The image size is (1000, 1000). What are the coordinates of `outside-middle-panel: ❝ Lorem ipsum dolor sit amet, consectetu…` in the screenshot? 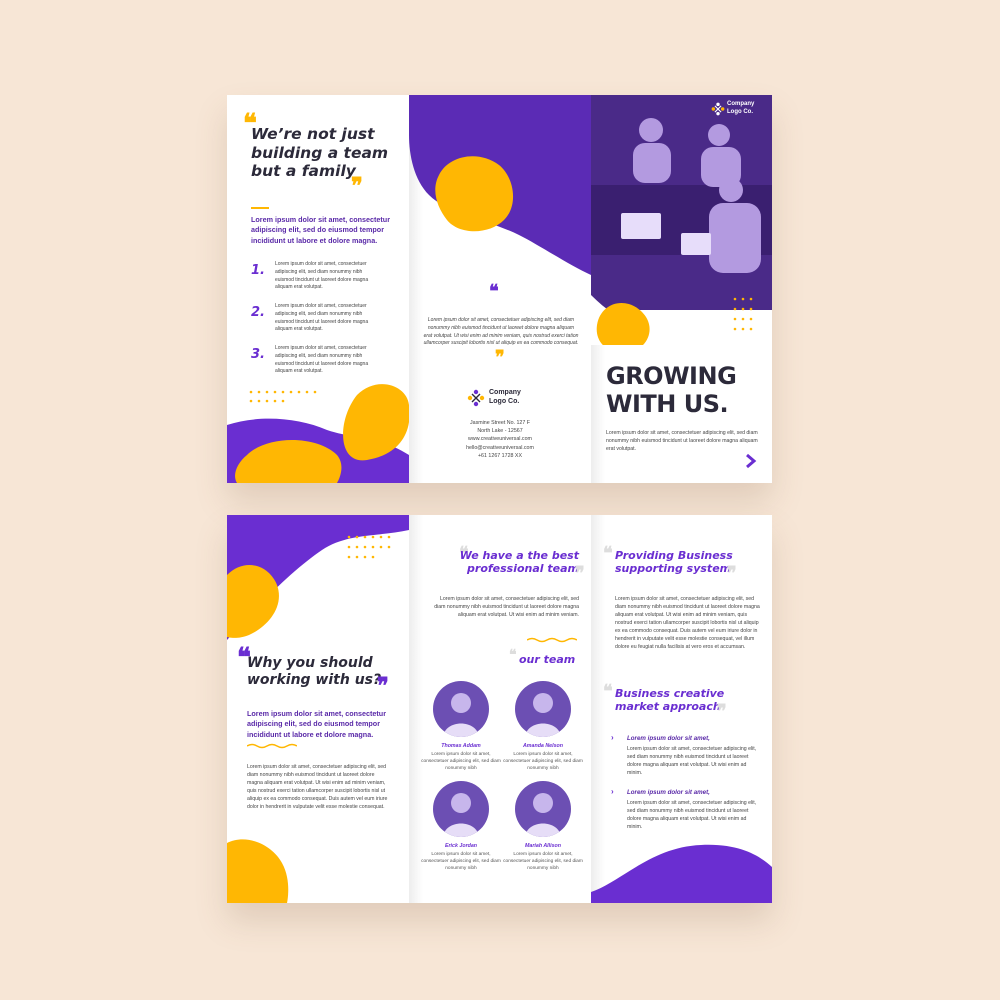 It's located at (500, 289).